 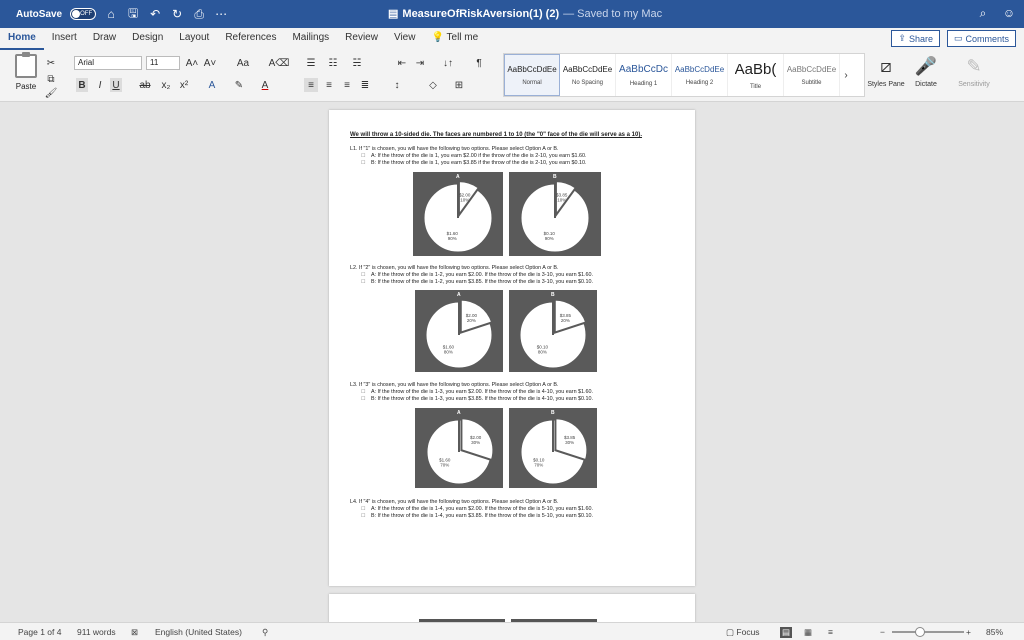 What do you see at coordinates (915, 38) in the screenshot?
I see `share-button: ⇪ Share` at bounding box center [915, 38].